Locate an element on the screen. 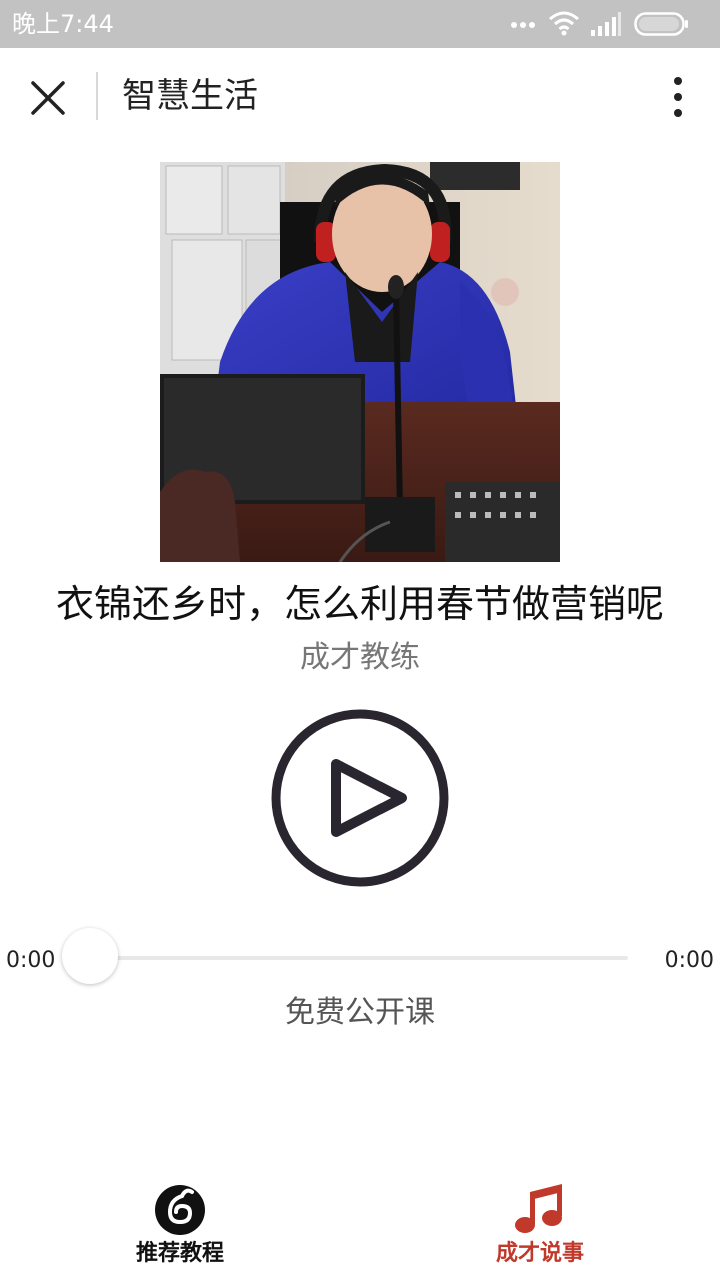 The height and width of the screenshot is (1280, 720). page-title: 智慧生活 is located at coordinates (190, 96).